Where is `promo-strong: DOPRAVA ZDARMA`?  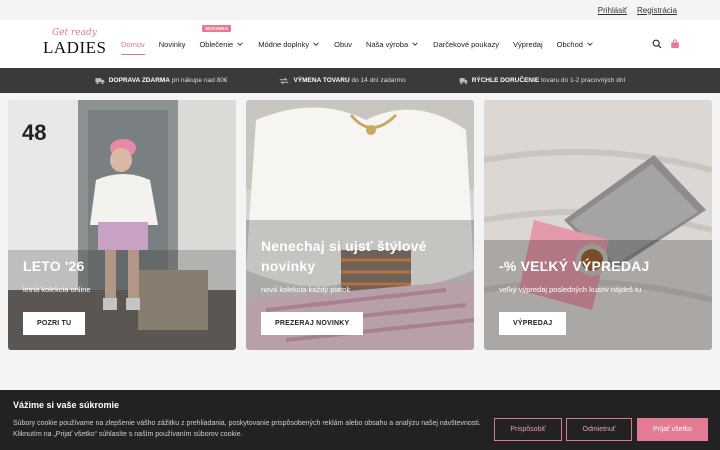
promo-strong: DOPRAVA ZDARMA is located at coordinates (139, 80).